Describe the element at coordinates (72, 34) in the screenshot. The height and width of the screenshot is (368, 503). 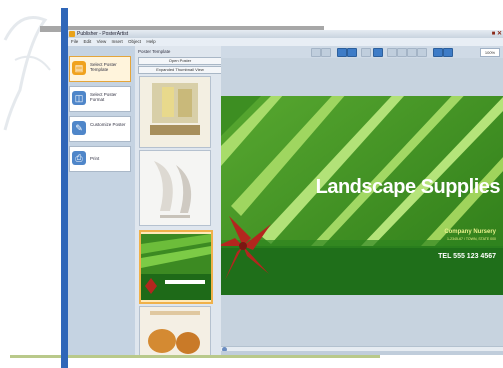
I see `app-icon` at that location.